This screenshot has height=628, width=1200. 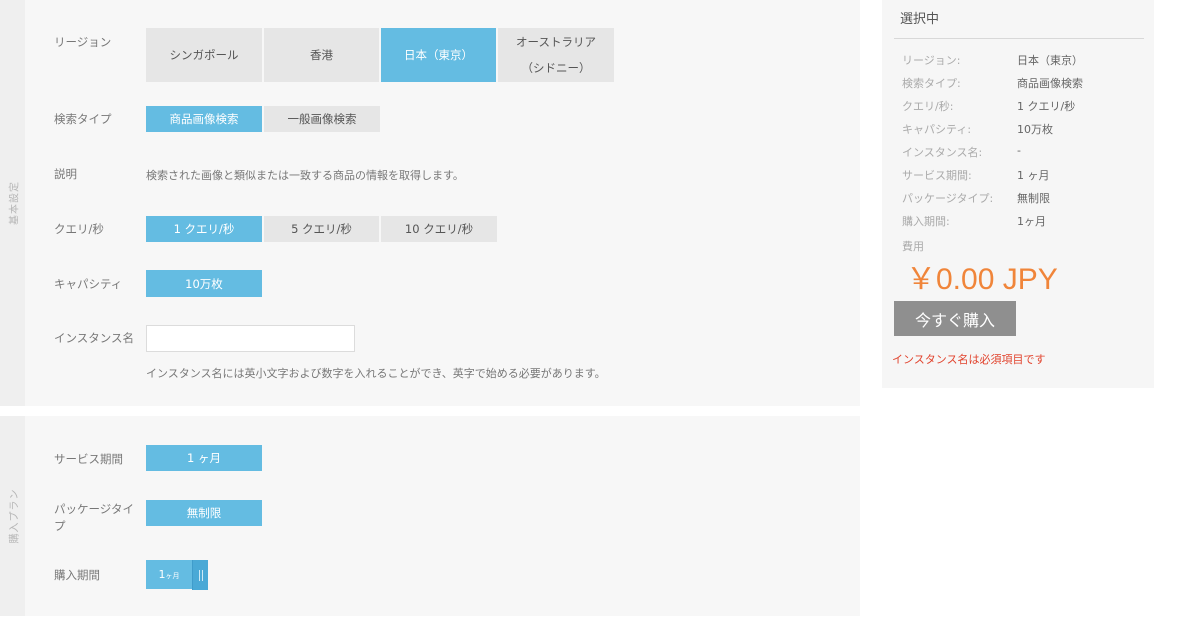 What do you see at coordinates (1035, 129) in the screenshot?
I see `summary-value-capacity: 10万枚` at bounding box center [1035, 129].